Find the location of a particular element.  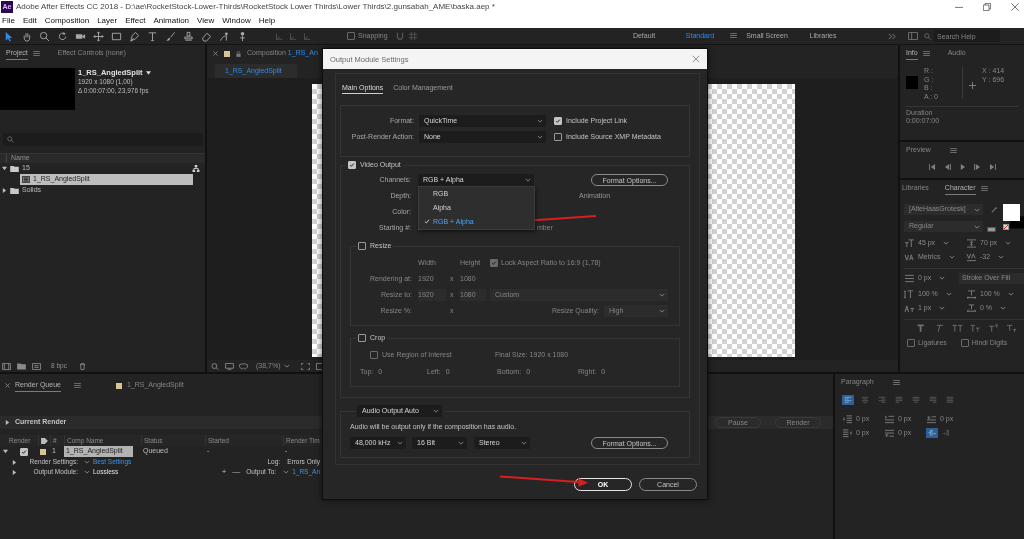

goggles-icon is located at coordinates (243, 366).